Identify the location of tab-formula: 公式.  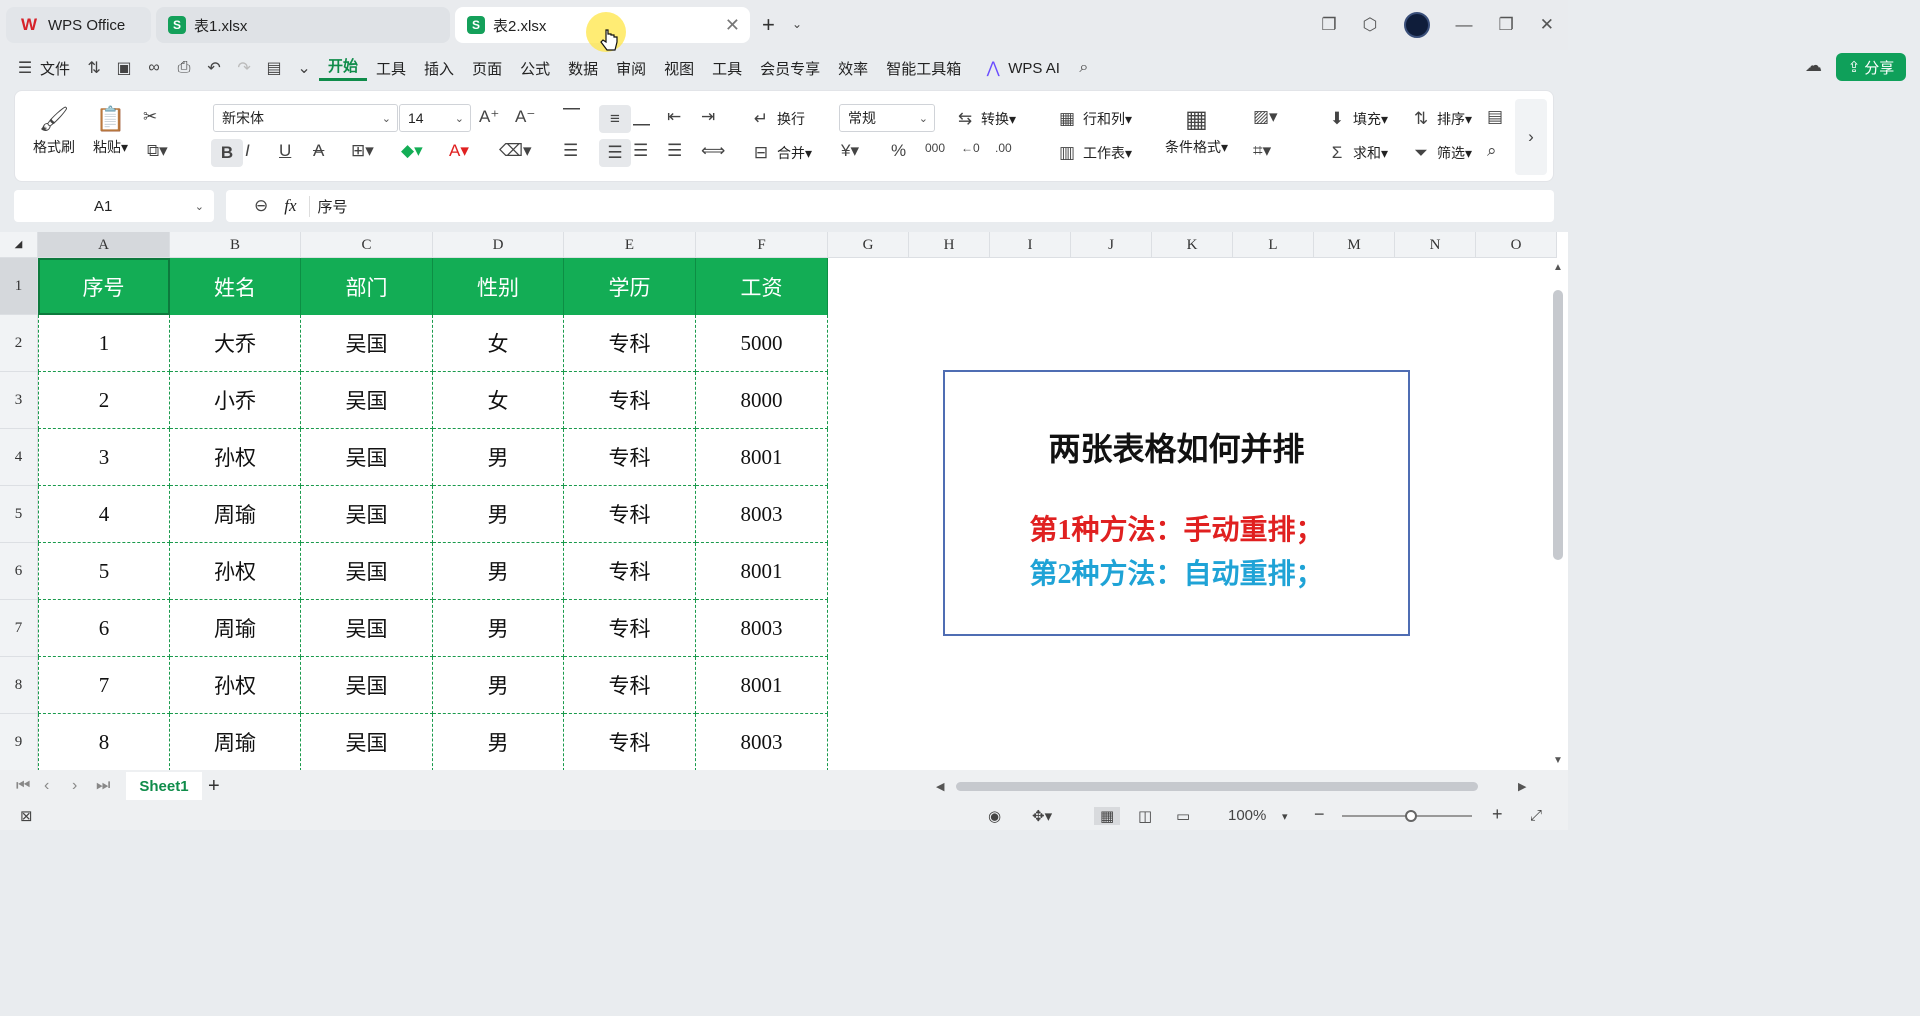
(535, 68).